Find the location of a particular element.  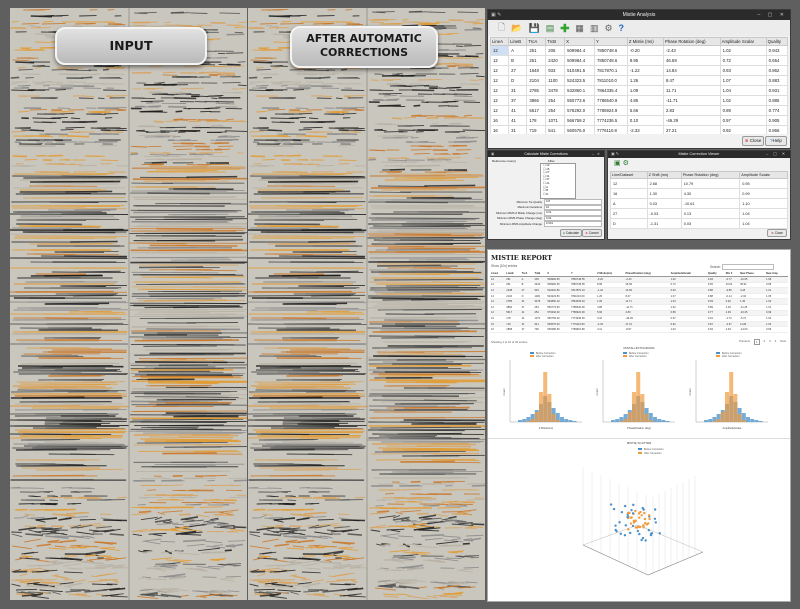

table-row: D -1.31 0.03 1.04 is located at coordinates (699, 223).